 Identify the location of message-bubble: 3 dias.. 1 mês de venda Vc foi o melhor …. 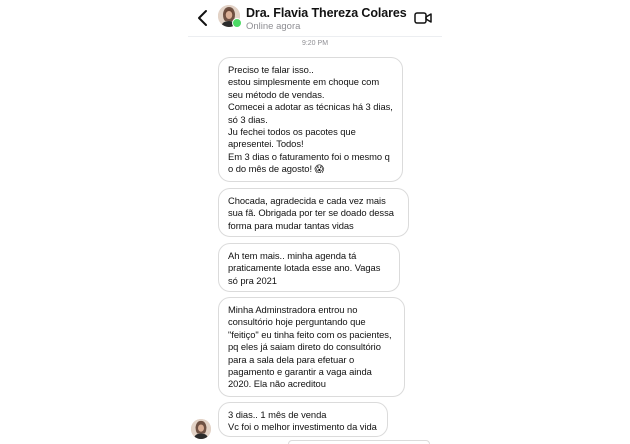
(303, 419).